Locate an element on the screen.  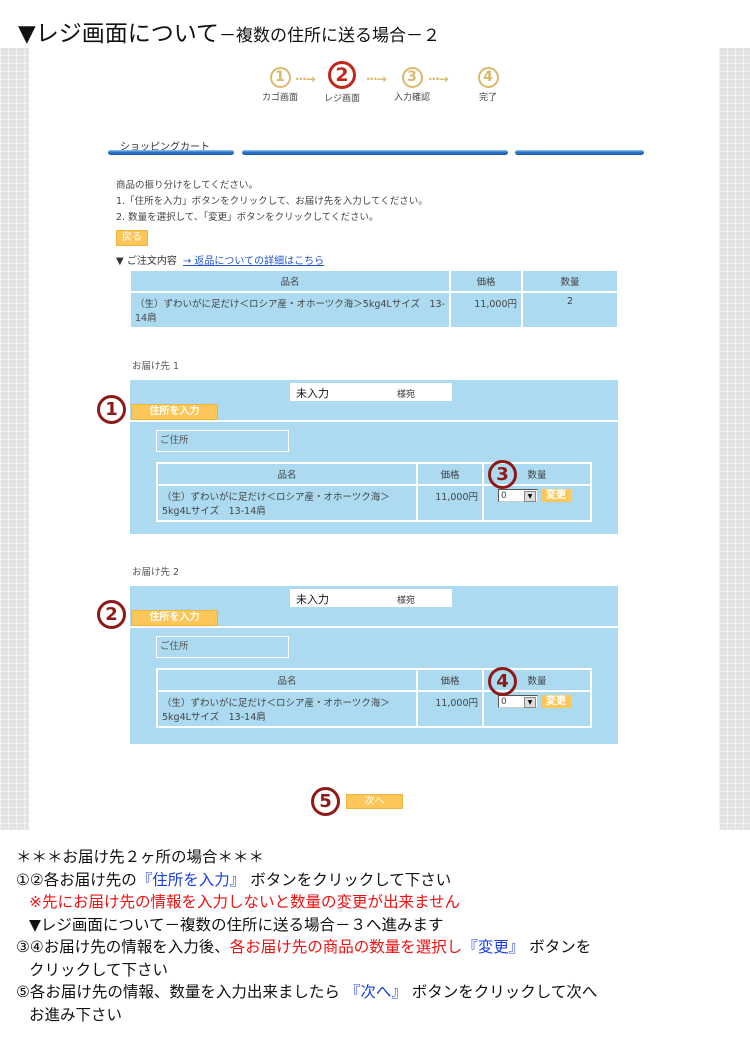
step-label: レジ画面 is located at coordinates (341, 99).